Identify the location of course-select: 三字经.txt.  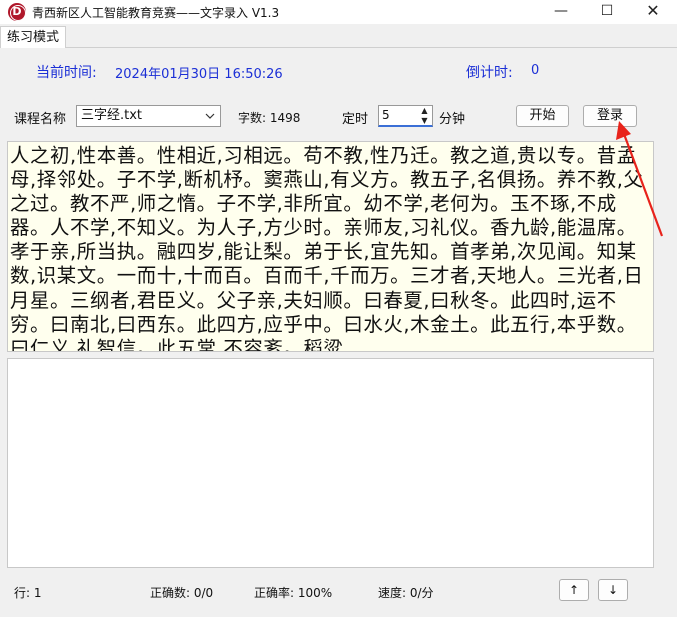
(148, 116).